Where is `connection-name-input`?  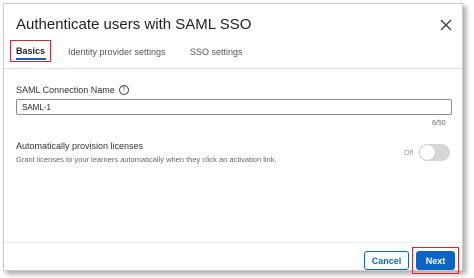
connection-name-input is located at coordinates (234, 107).